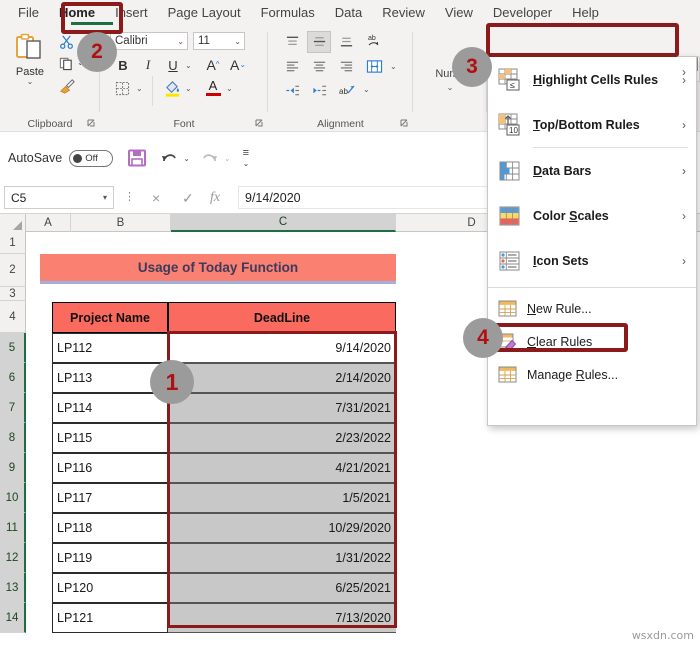 The image size is (700, 646). What do you see at coordinates (13, 348) in the screenshot?
I see `row-header-5: 5` at bounding box center [13, 348].